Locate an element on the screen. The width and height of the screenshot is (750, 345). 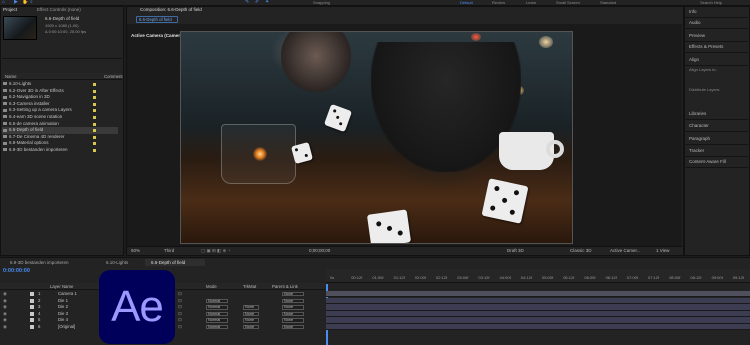
layer-name: Die 3 is located at coordinates (63, 314).